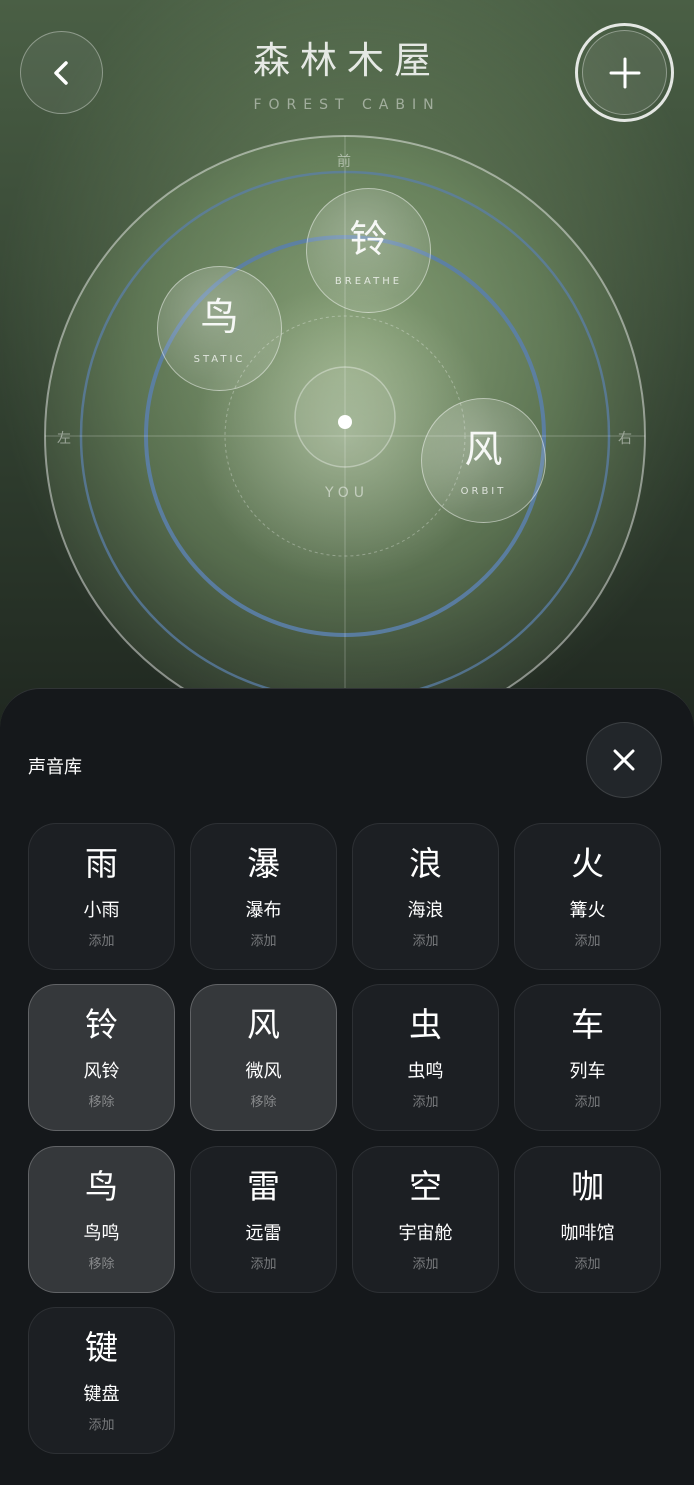  I want to click on close-icon, so click(624, 760).